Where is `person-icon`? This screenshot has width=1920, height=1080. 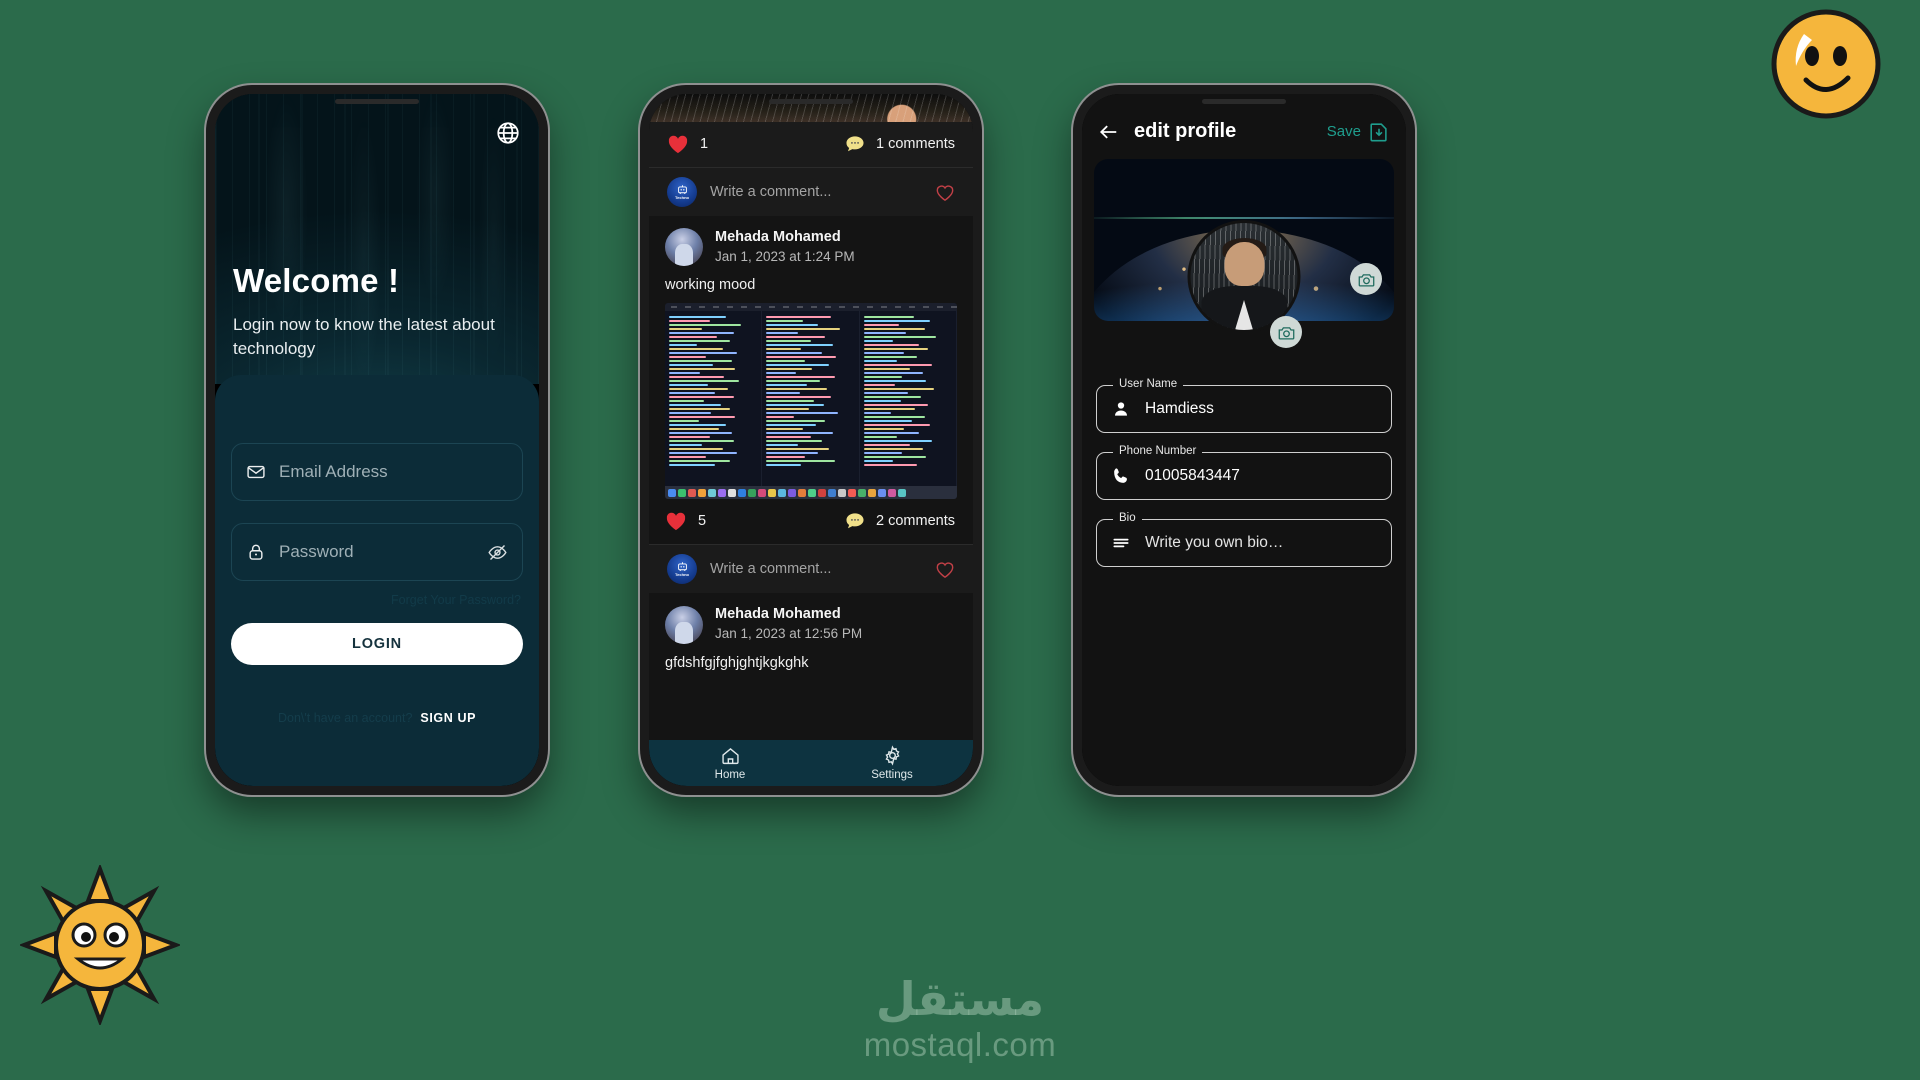
person-icon is located at coordinates (1121, 409).